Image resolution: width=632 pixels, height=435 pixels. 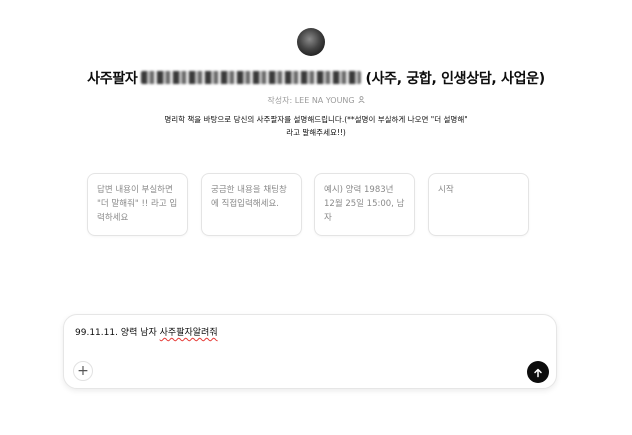 I want to click on message-composer: 99.11.11. 양력 남자 사주팔자알려줘 +, so click(x=310, y=351).